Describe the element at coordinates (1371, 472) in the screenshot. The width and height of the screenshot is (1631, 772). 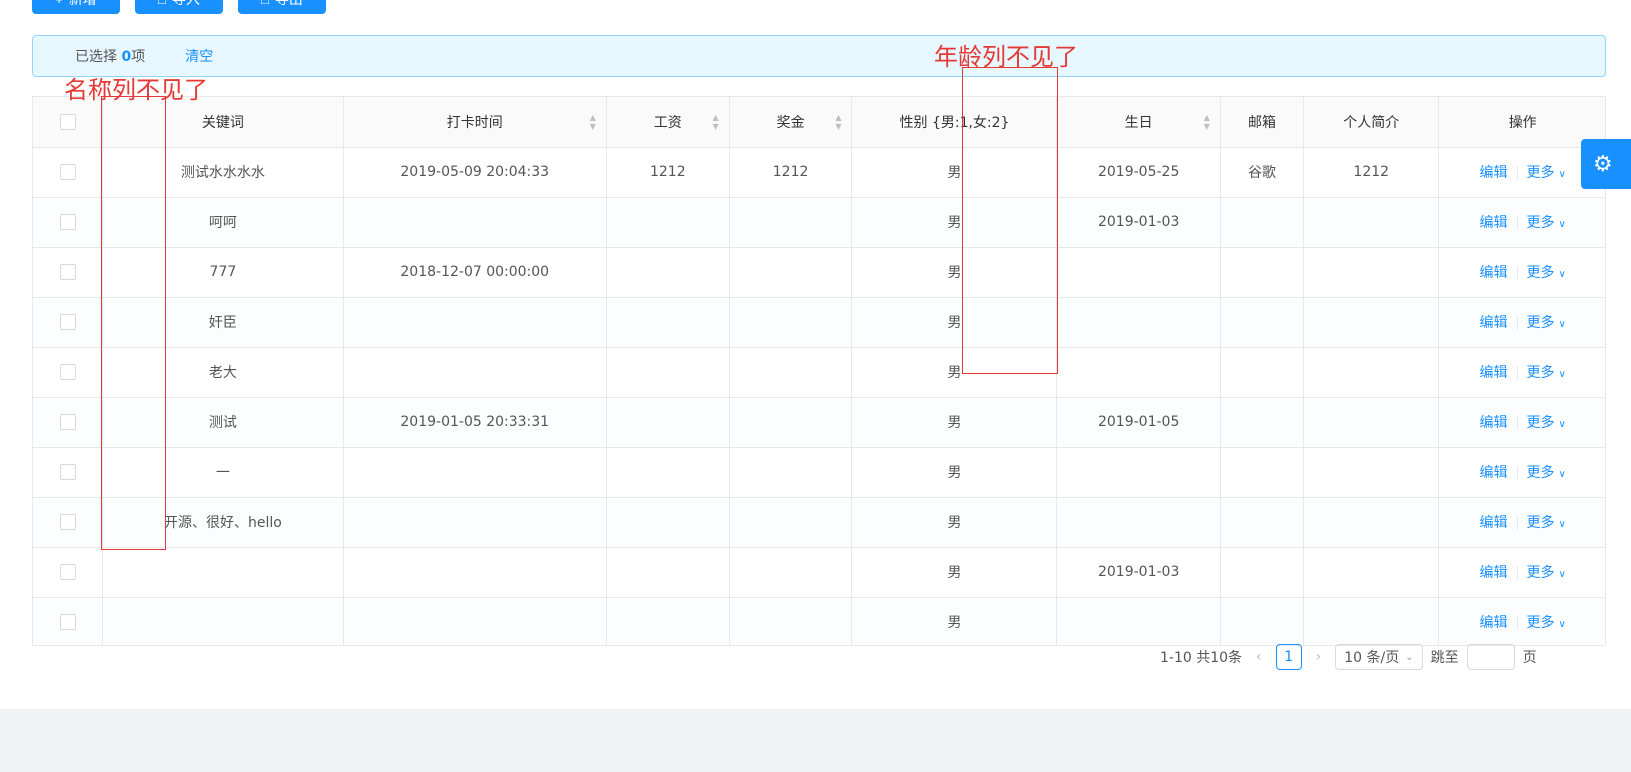
I see `cell-profile` at that location.